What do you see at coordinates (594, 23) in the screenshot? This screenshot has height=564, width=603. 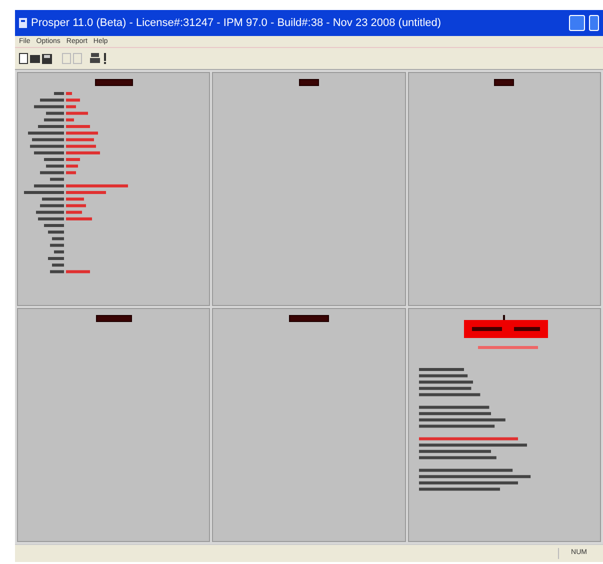 I see `maximize-button` at bounding box center [594, 23].